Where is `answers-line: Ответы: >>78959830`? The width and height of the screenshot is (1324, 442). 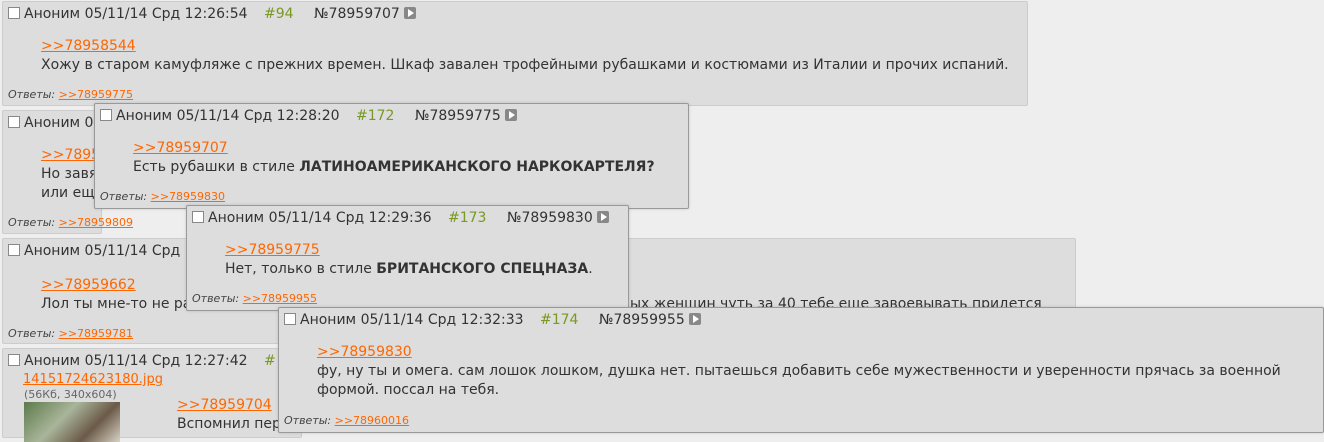 answers-line: Ответы: >>78959830 is located at coordinates (162, 196).